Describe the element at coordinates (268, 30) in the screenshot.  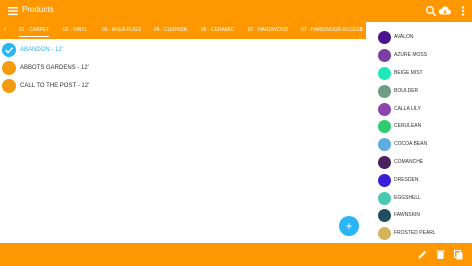
I see `tab-07-hardwood: 07 - HARDWOOD` at that location.